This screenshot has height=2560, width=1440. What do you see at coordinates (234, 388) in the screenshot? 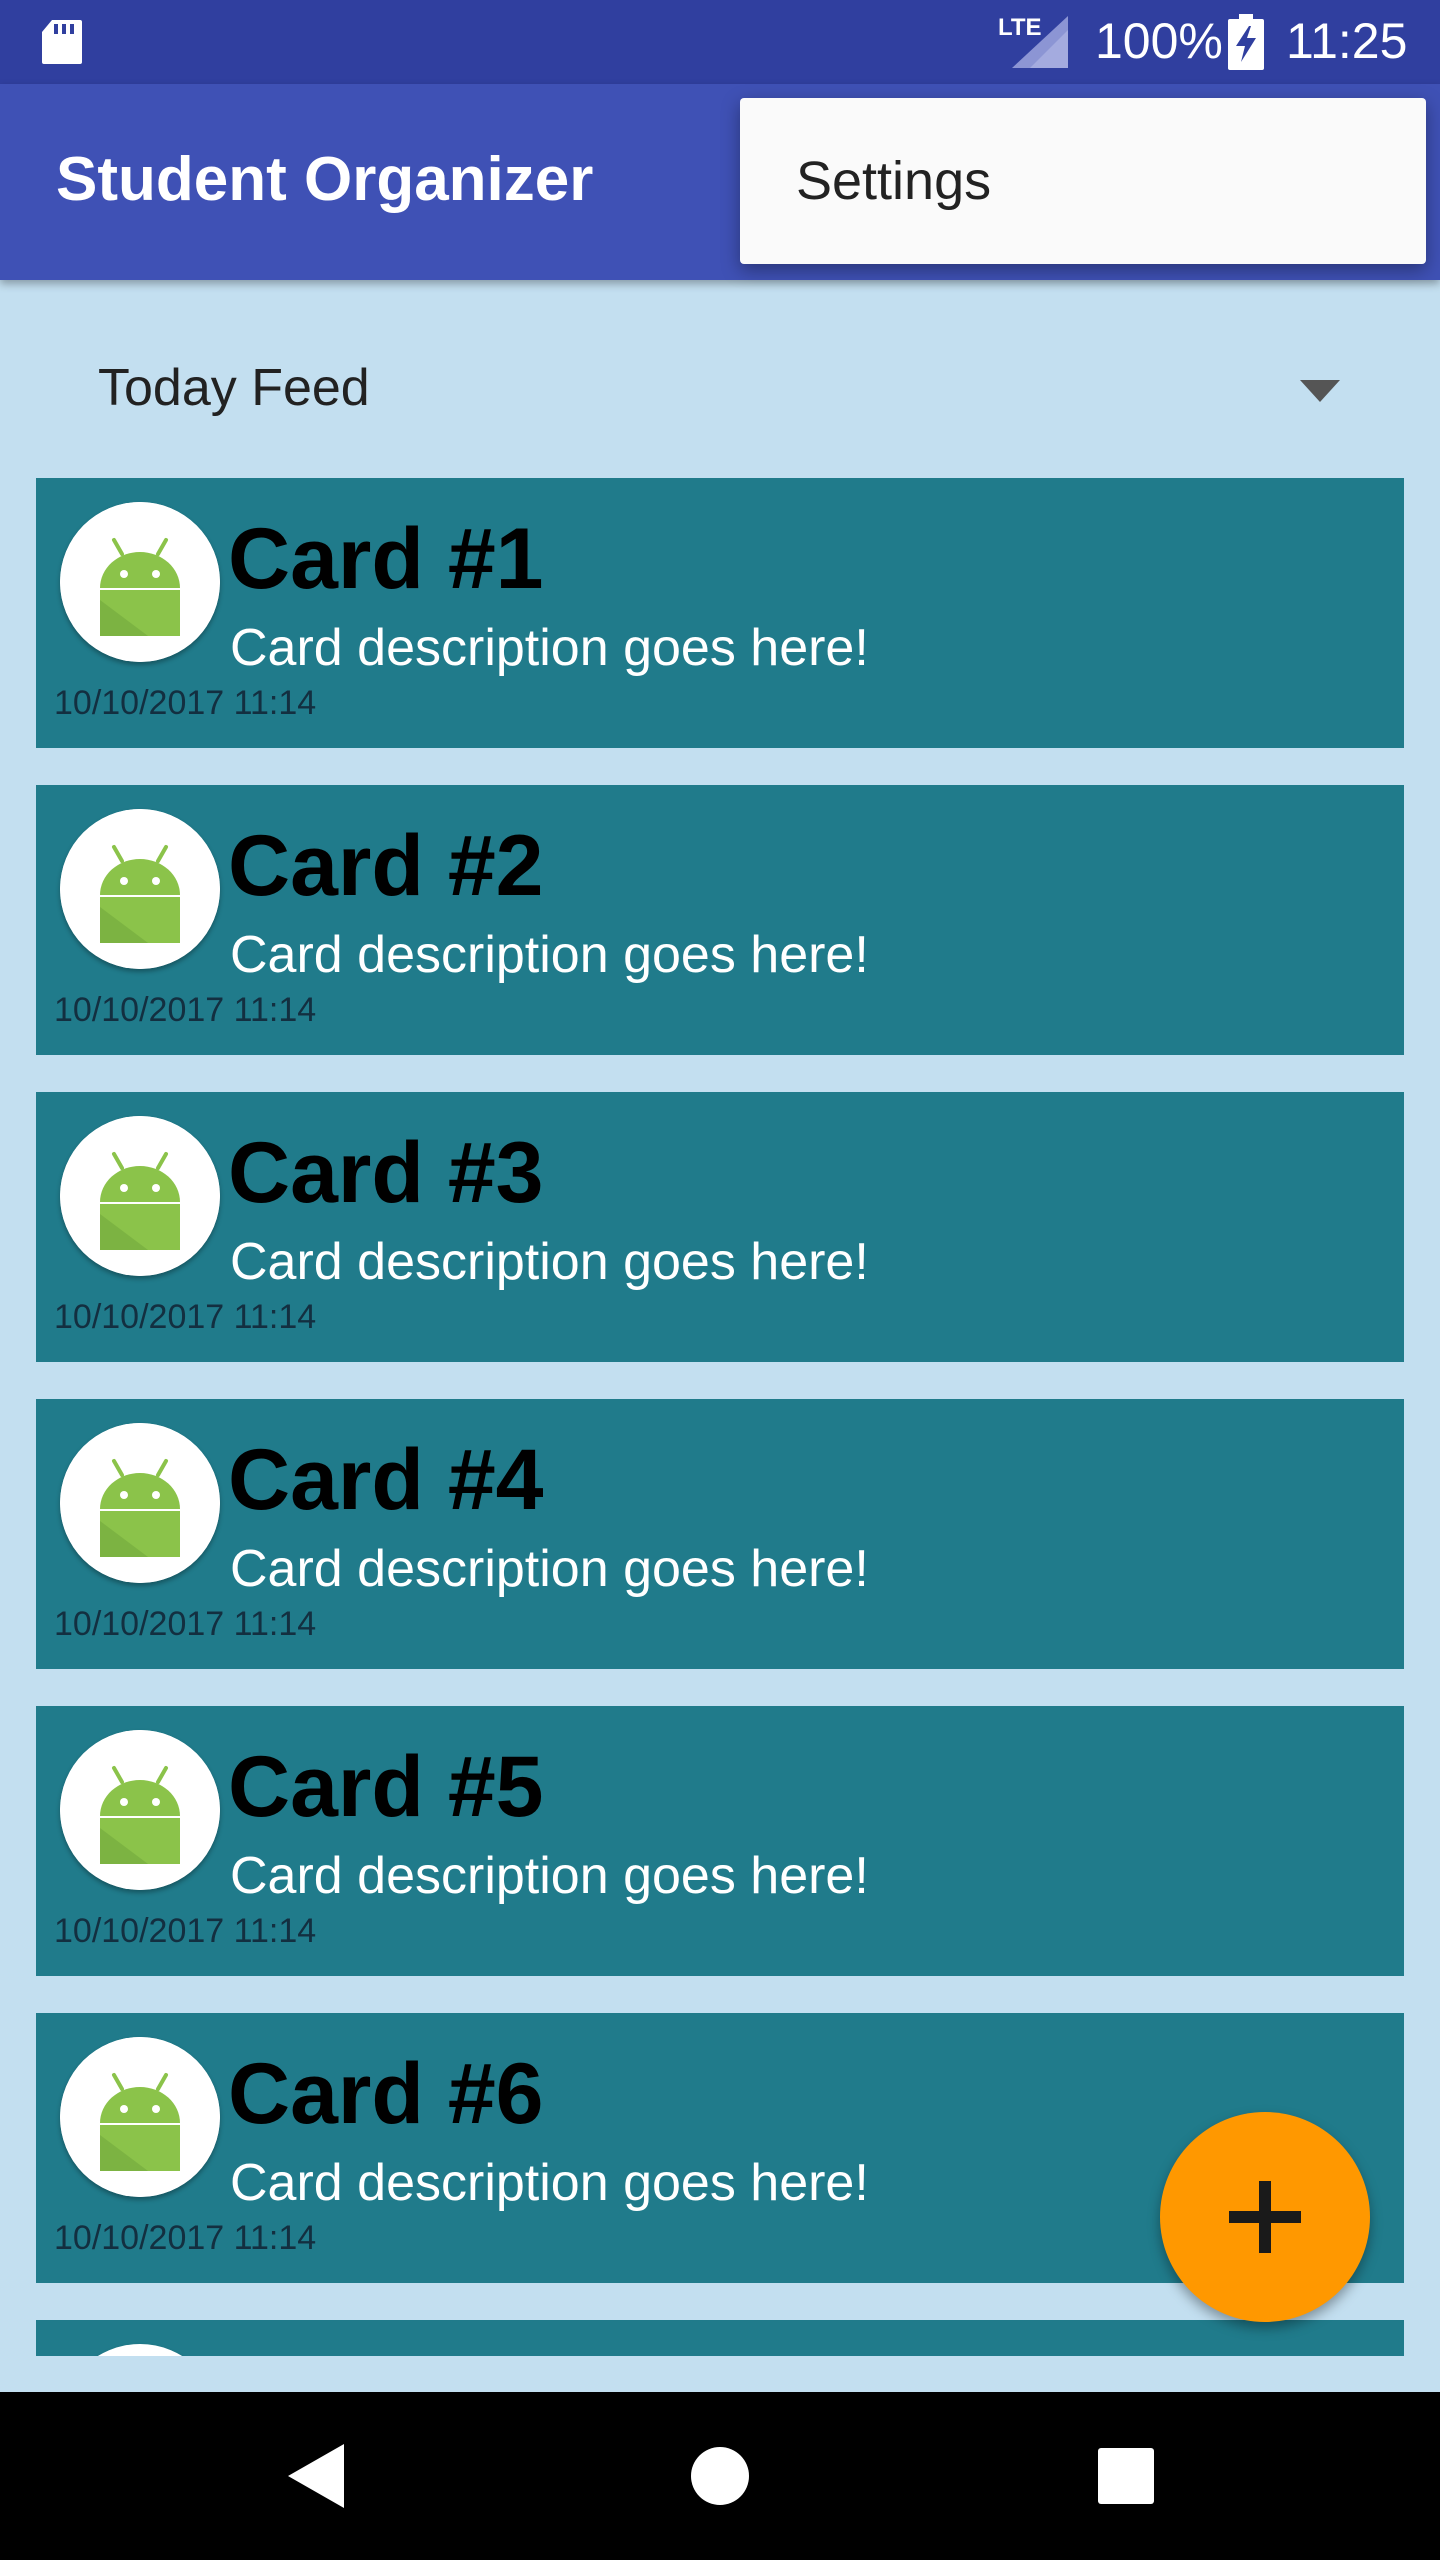
I see `feed-selector-value: Today Feed` at bounding box center [234, 388].